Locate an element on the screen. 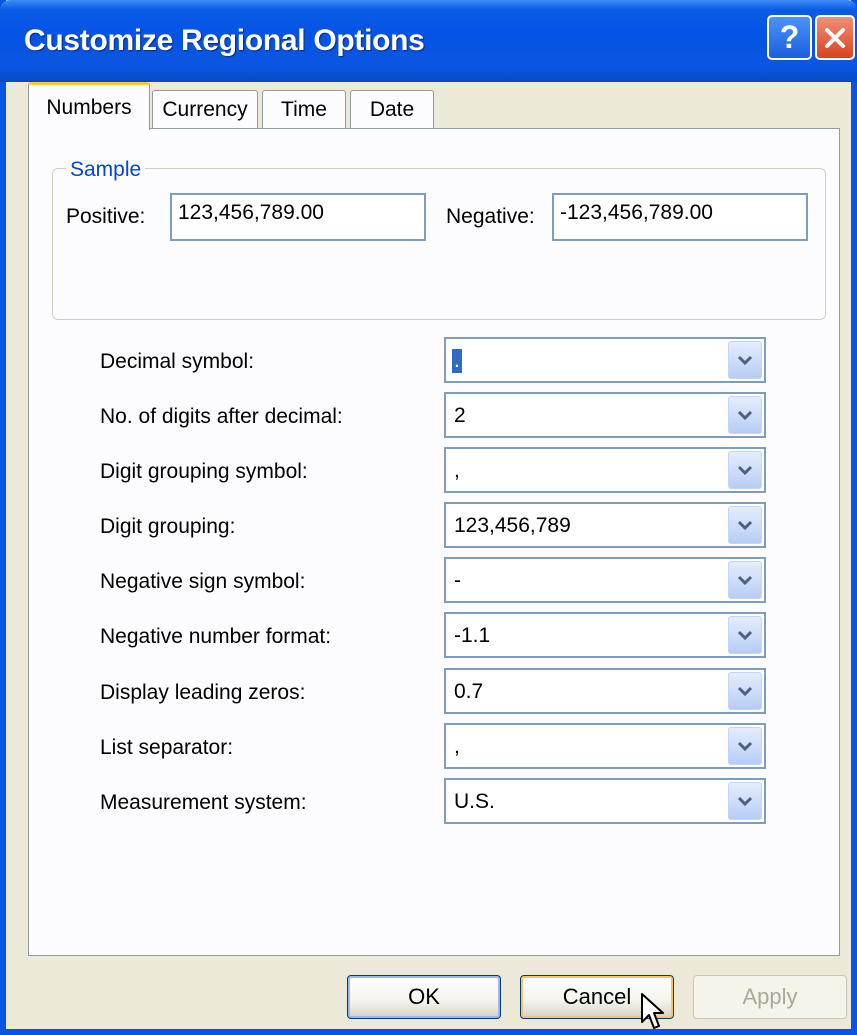 The height and width of the screenshot is (1035, 857). tab-label: Date is located at coordinates (392, 109).